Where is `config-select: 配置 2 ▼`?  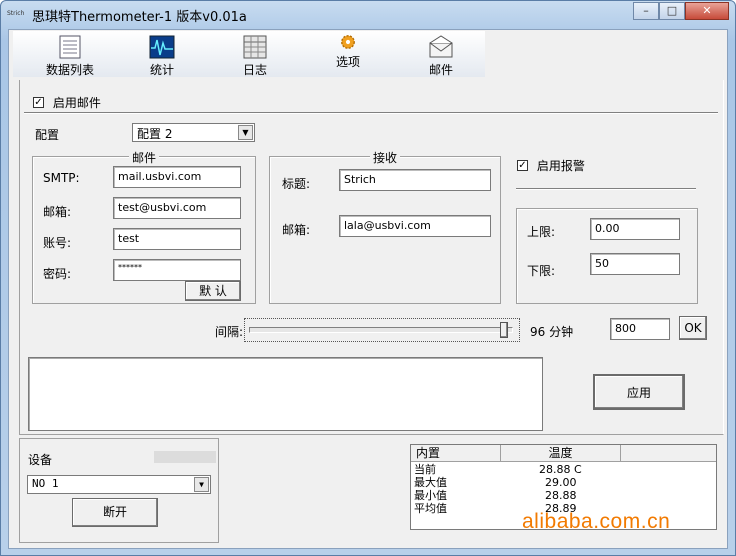
config-select: 配置 2 ▼ is located at coordinates (193, 132).